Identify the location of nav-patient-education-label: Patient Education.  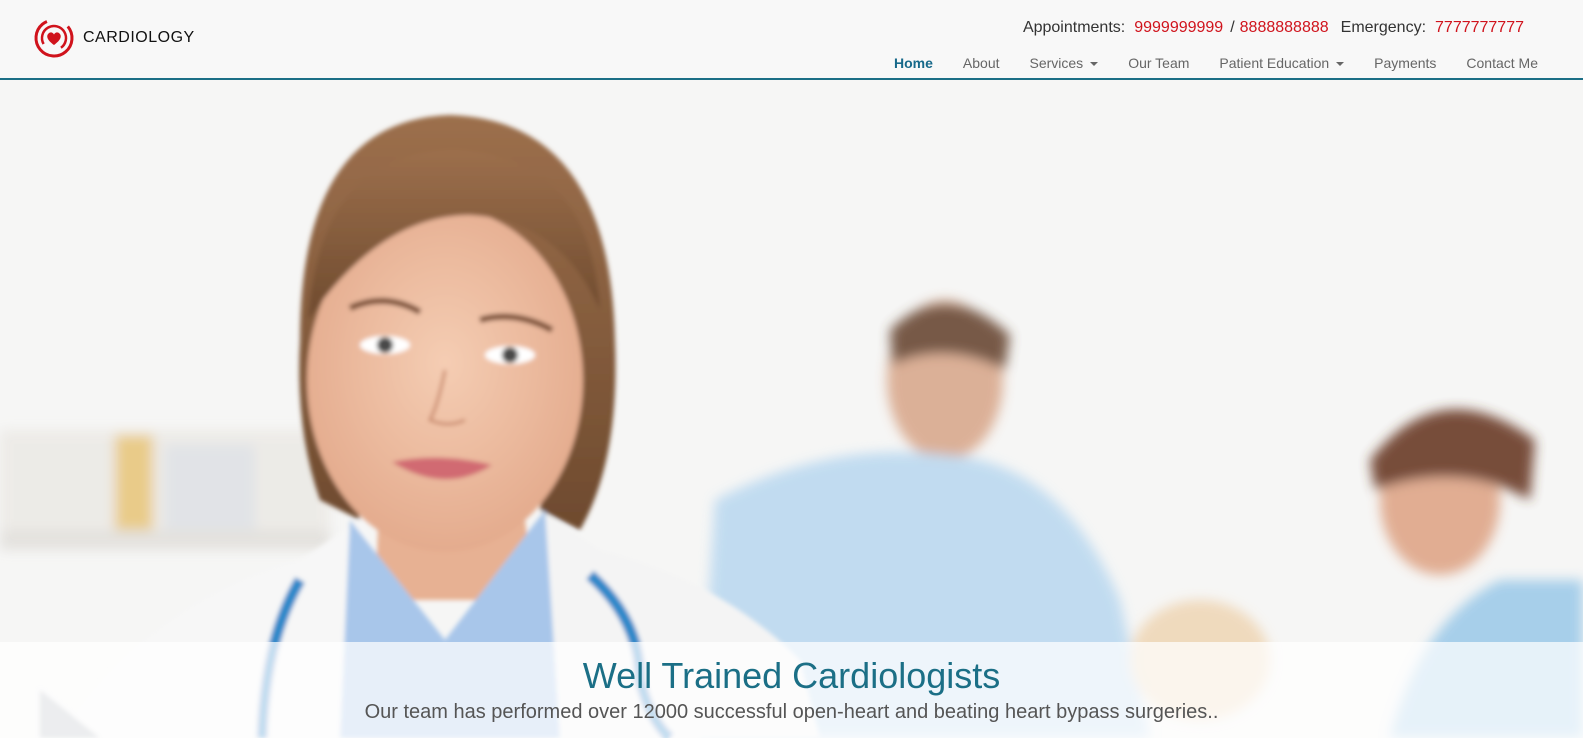
(1274, 63).